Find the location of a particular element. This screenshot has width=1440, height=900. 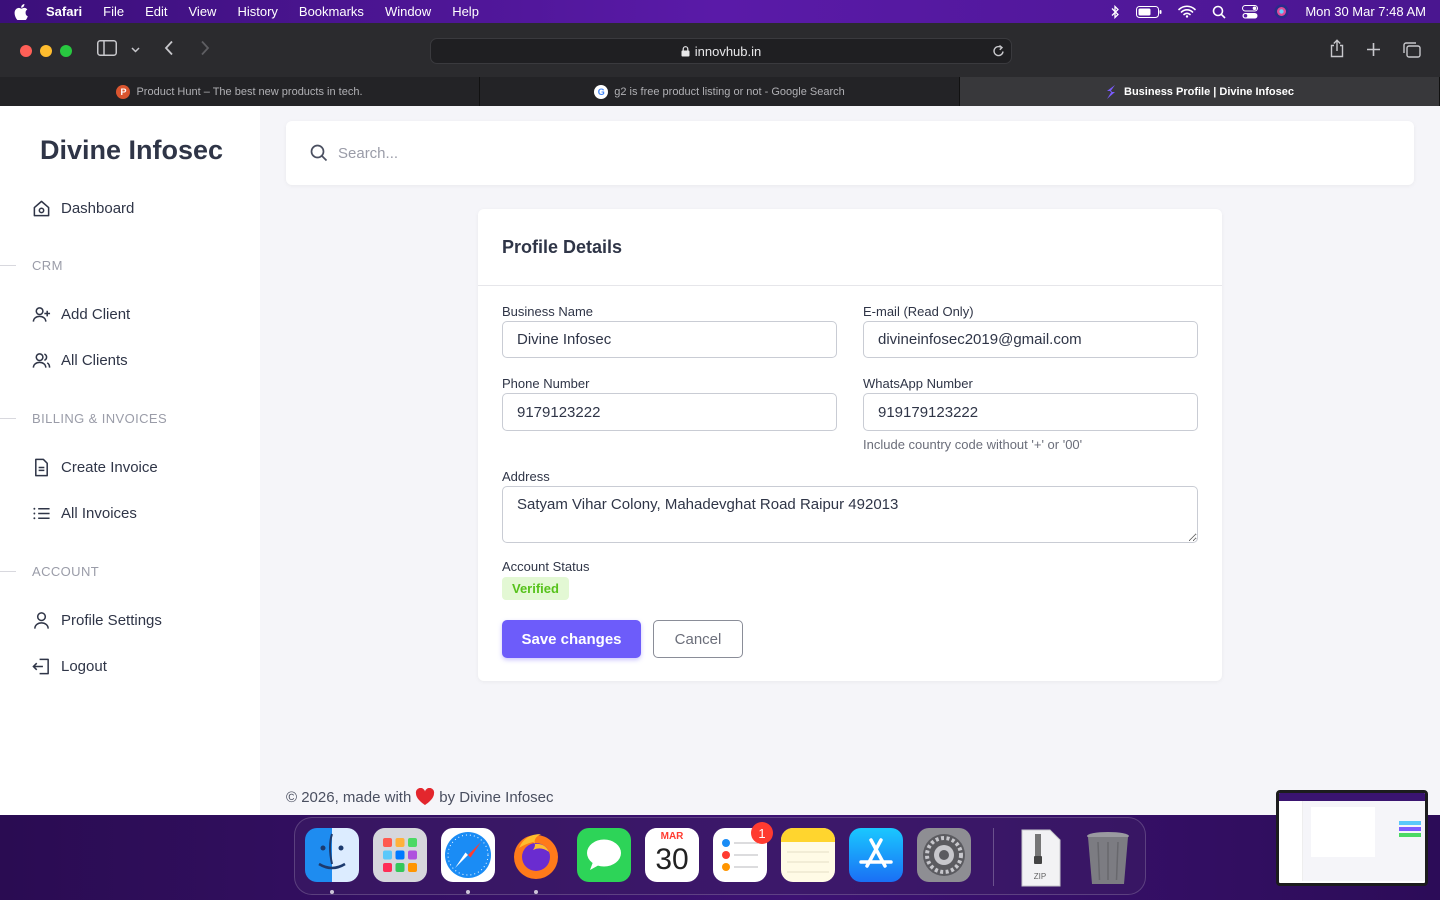

phone-label: Phone Number is located at coordinates (546, 383).